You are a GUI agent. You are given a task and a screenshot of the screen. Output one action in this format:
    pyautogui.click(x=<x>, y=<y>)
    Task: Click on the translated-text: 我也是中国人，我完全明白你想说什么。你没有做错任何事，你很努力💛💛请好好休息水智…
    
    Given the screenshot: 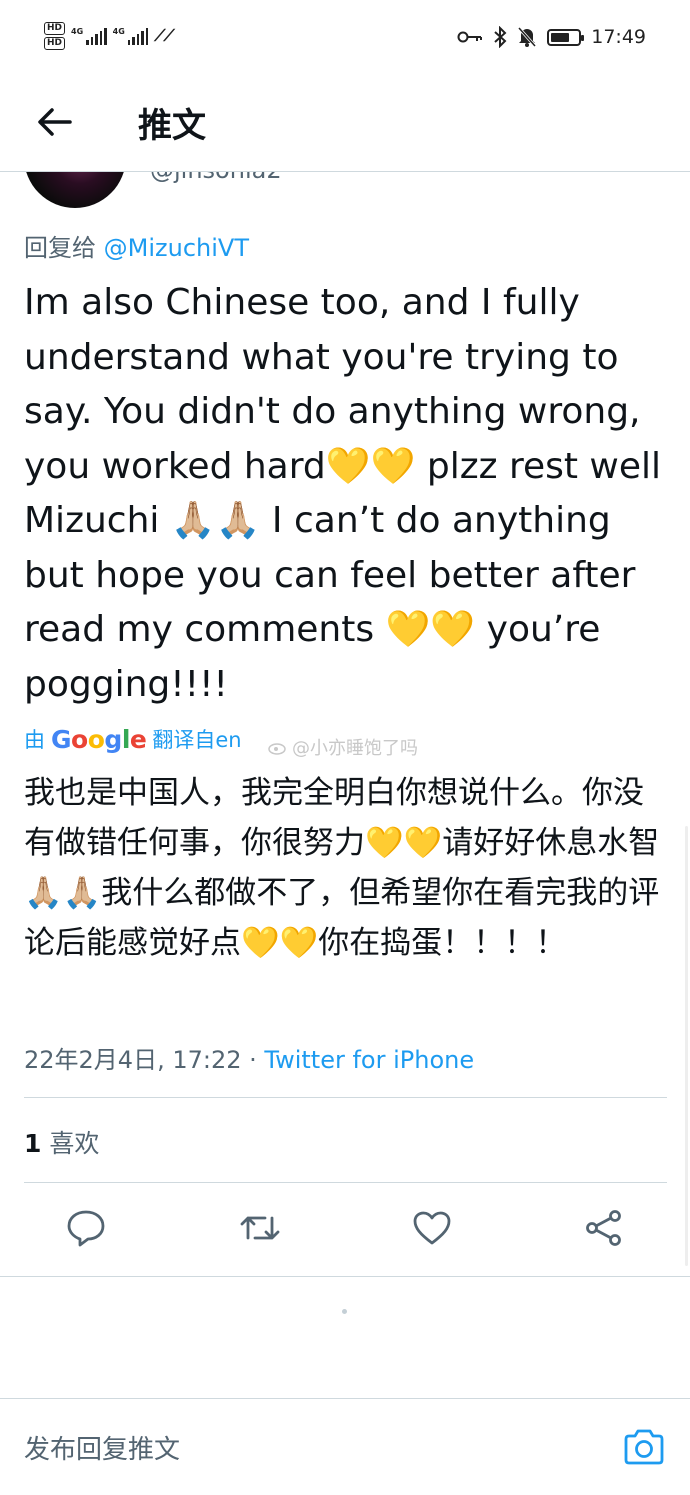 What is the action you would take?
    pyautogui.click(x=342, y=868)
    